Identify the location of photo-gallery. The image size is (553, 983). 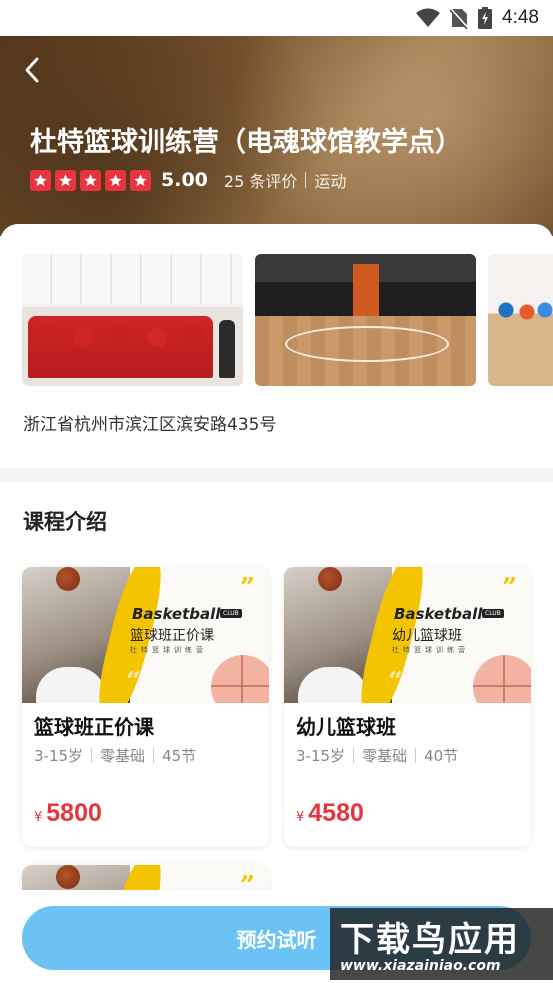
(287, 320).